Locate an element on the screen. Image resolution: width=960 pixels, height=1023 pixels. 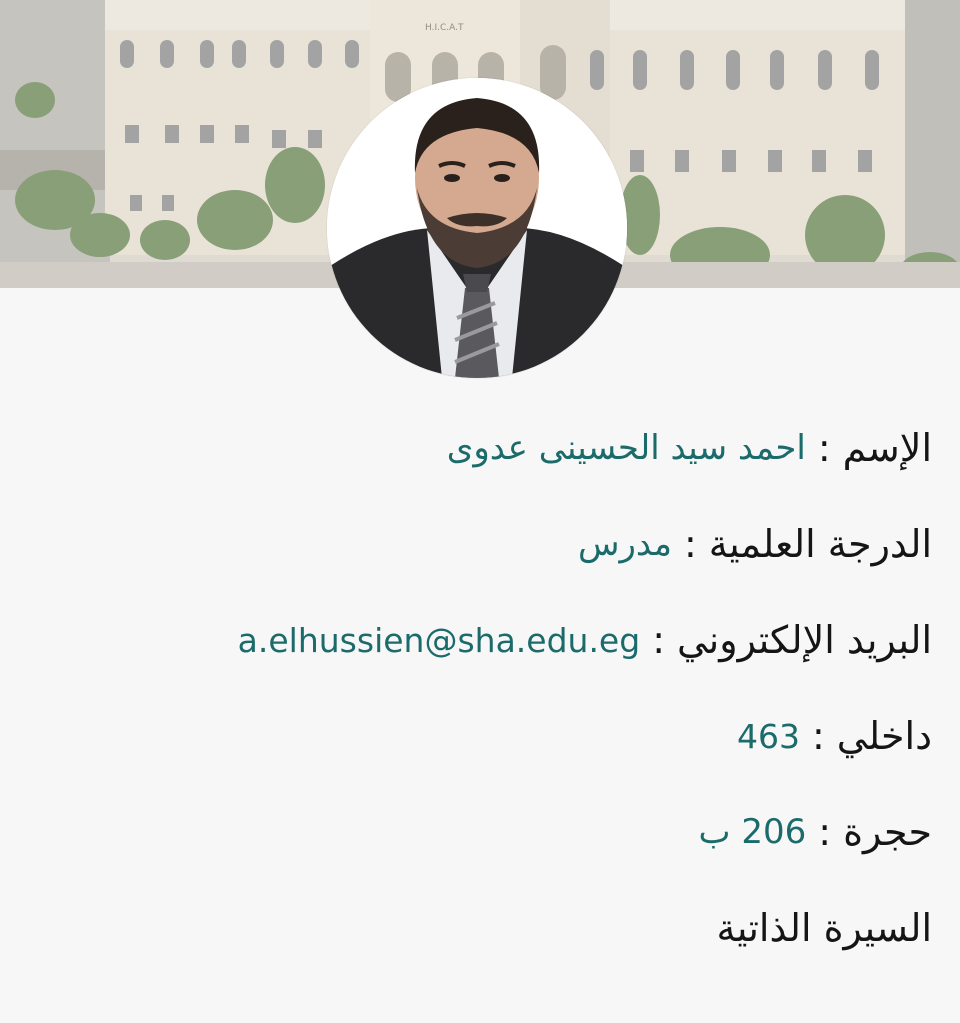
extension-value: 463 is located at coordinates (768, 736).